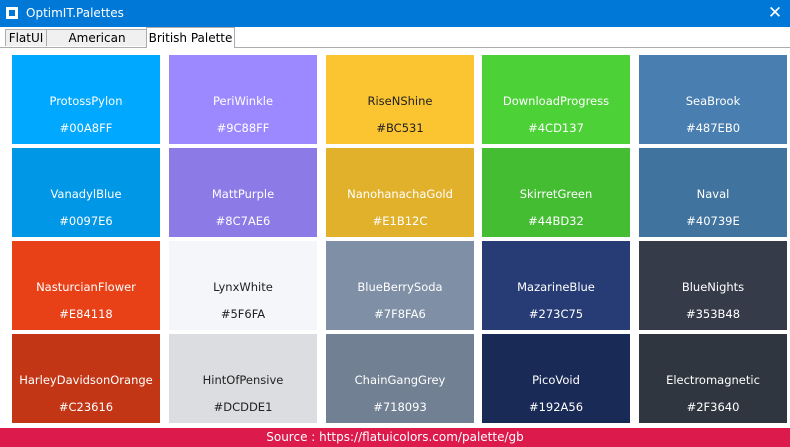 This screenshot has height=447, width=790. I want to click on color-swatch: PeriWinkle #9C88FF, so click(243, 99).